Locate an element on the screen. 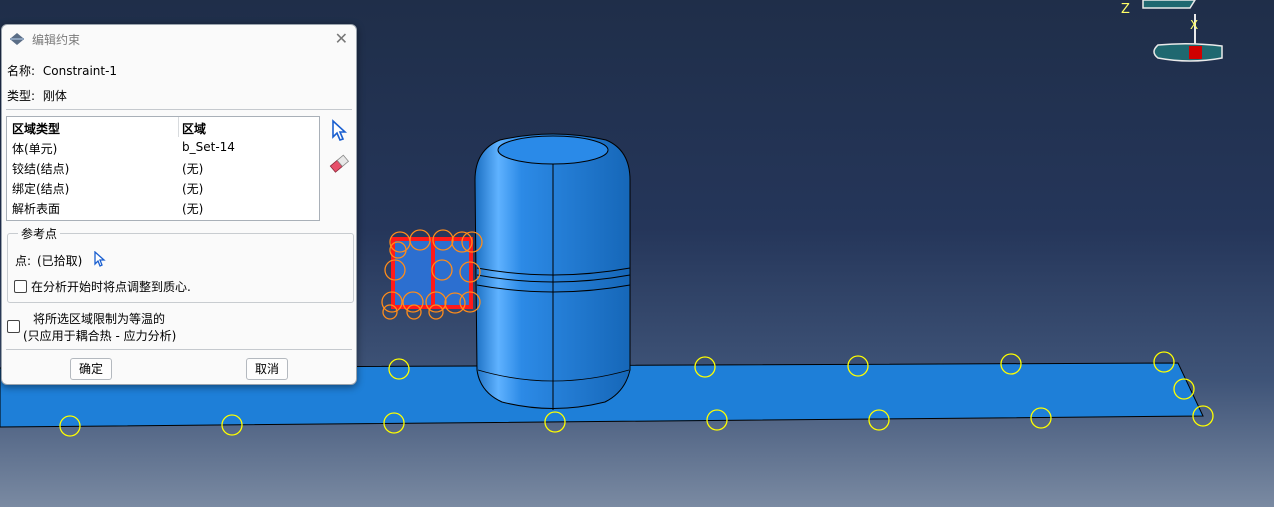  col-header-region: 区域 is located at coordinates (194, 129).